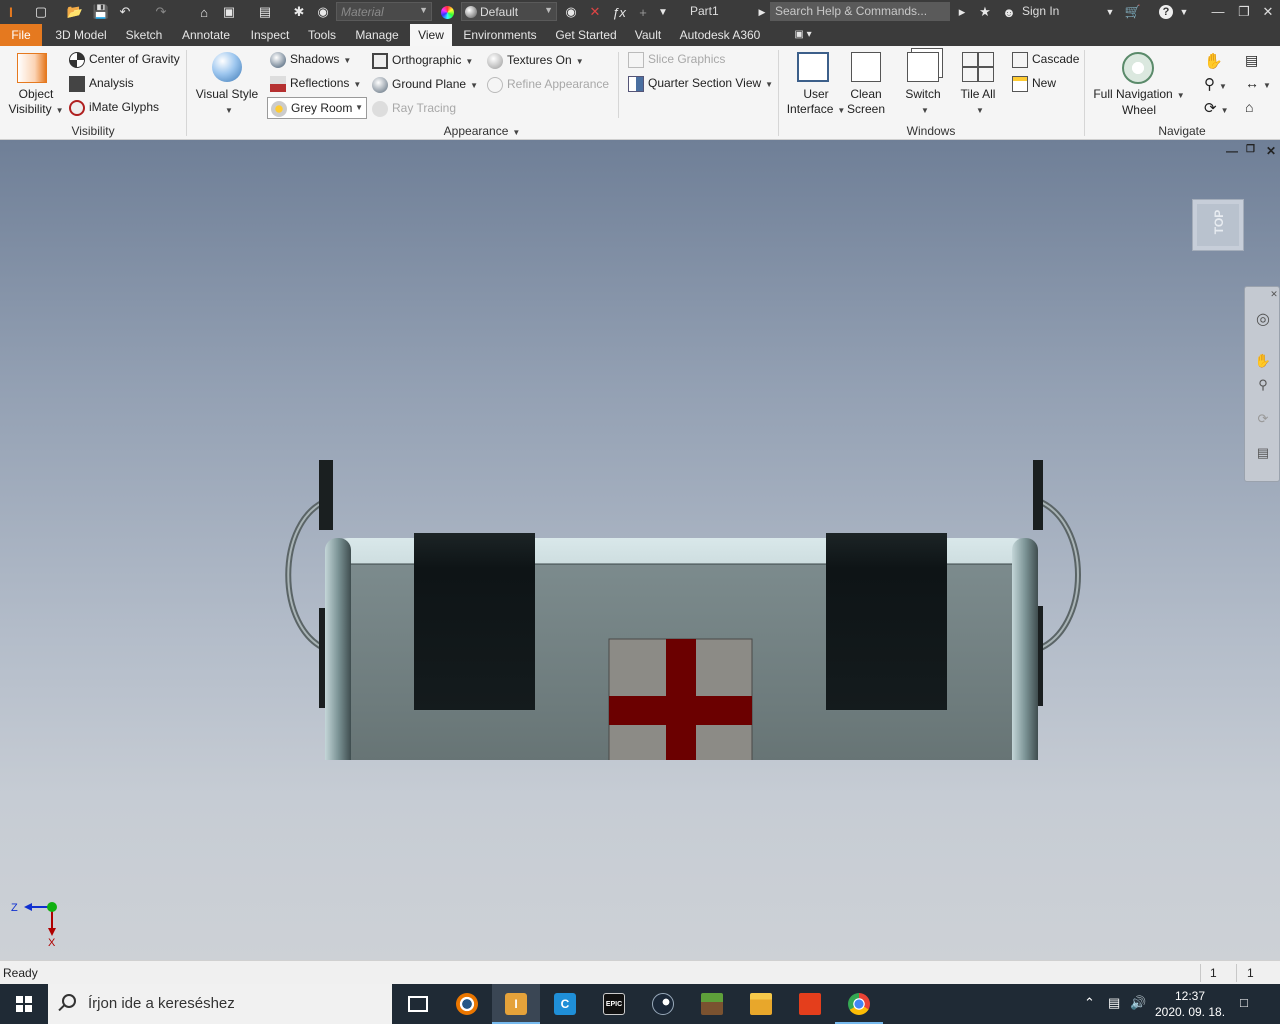 The image size is (1280, 1024). What do you see at coordinates (586, 35) in the screenshot?
I see `tab-get-started: Get Started` at bounding box center [586, 35].